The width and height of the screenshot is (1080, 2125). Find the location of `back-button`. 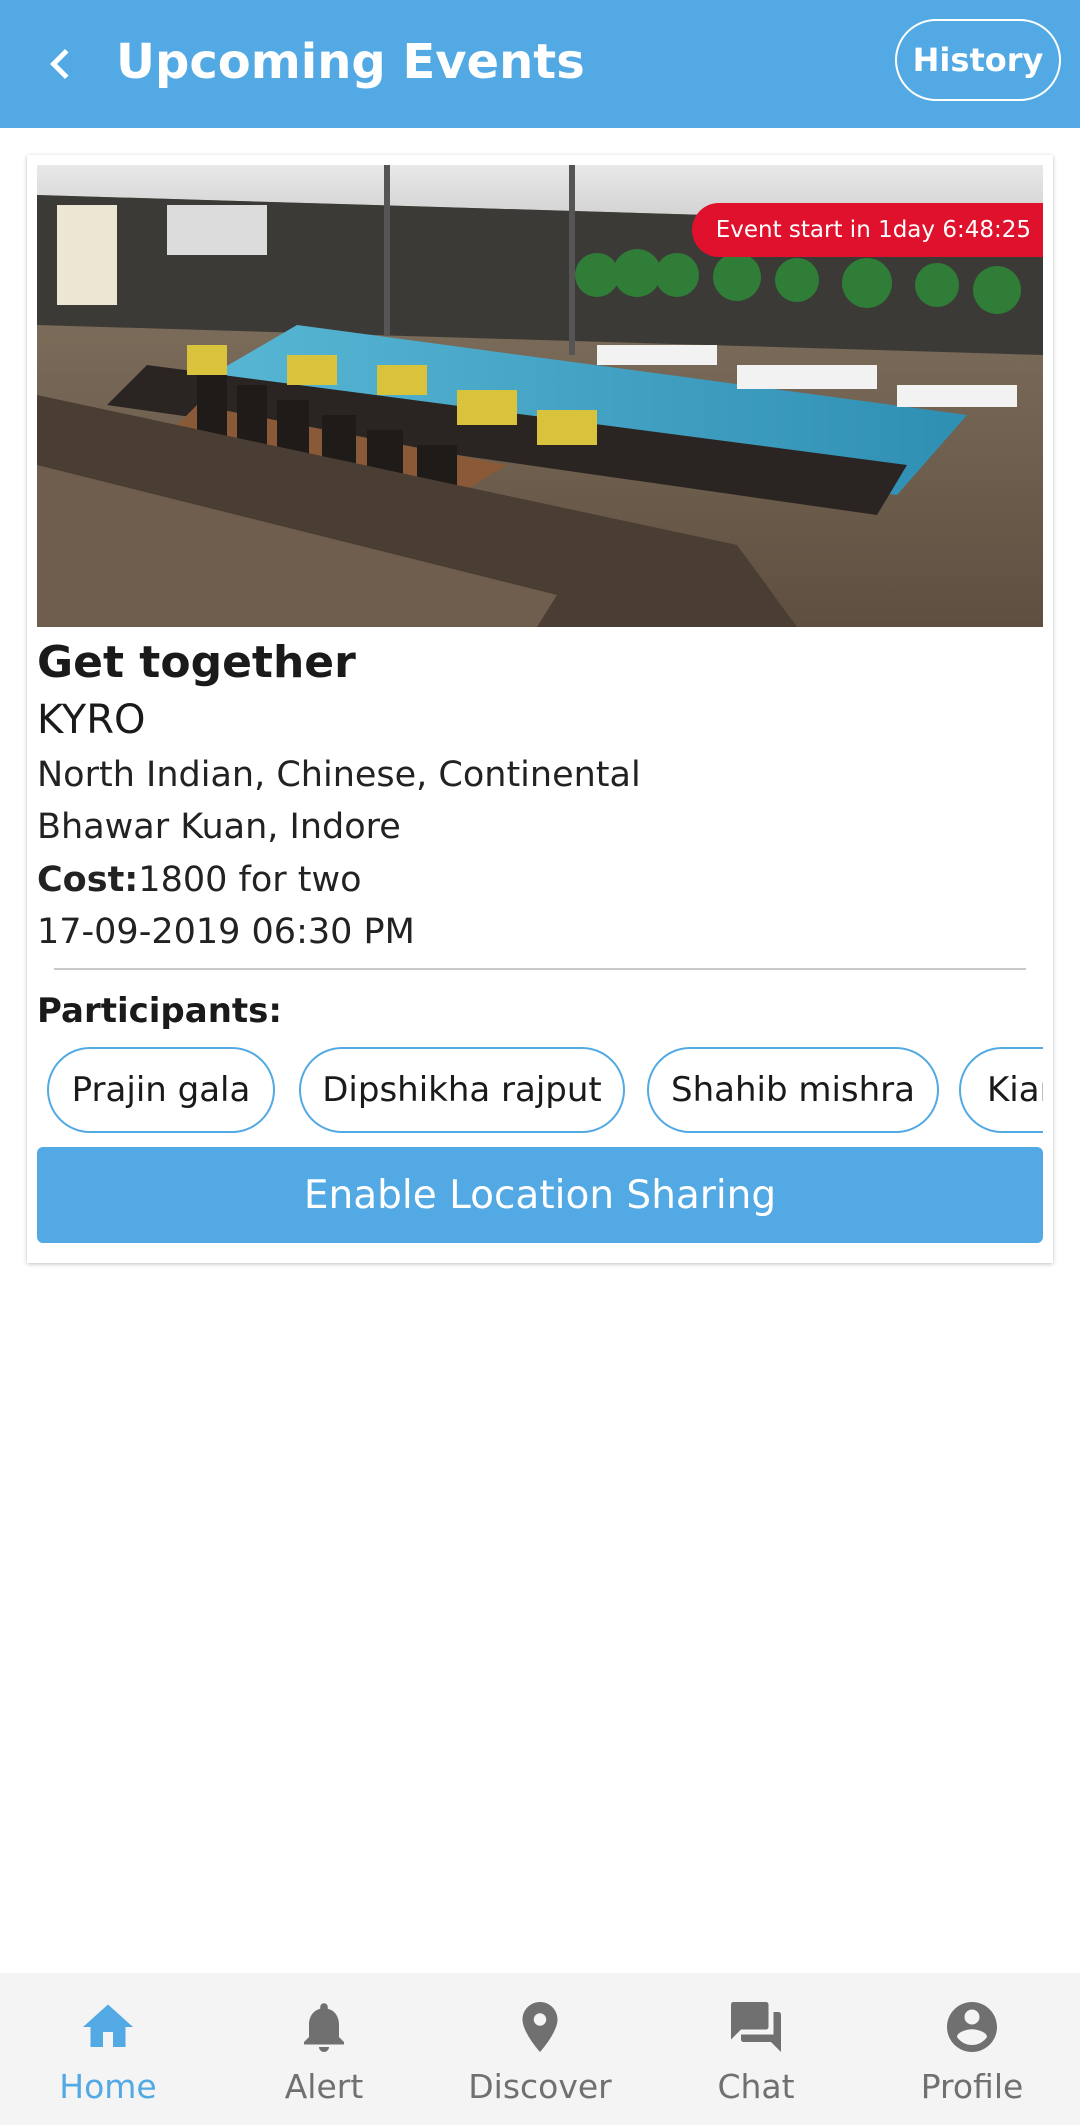

back-button is located at coordinates (60, 64).